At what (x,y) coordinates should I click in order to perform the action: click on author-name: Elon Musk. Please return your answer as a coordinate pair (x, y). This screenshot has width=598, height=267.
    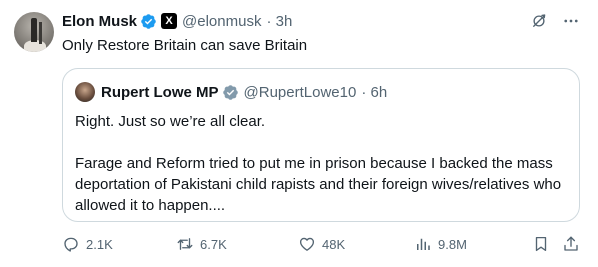
    Looking at the image, I should click on (99, 21).